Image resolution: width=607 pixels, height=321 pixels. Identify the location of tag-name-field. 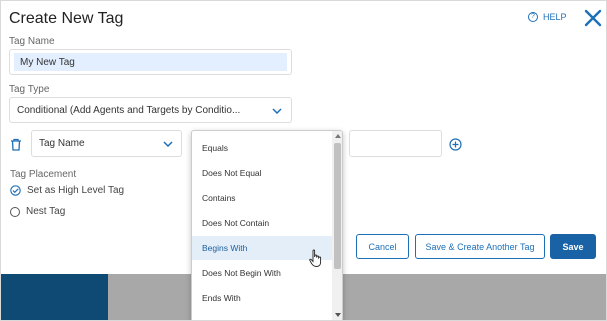
(150, 62).